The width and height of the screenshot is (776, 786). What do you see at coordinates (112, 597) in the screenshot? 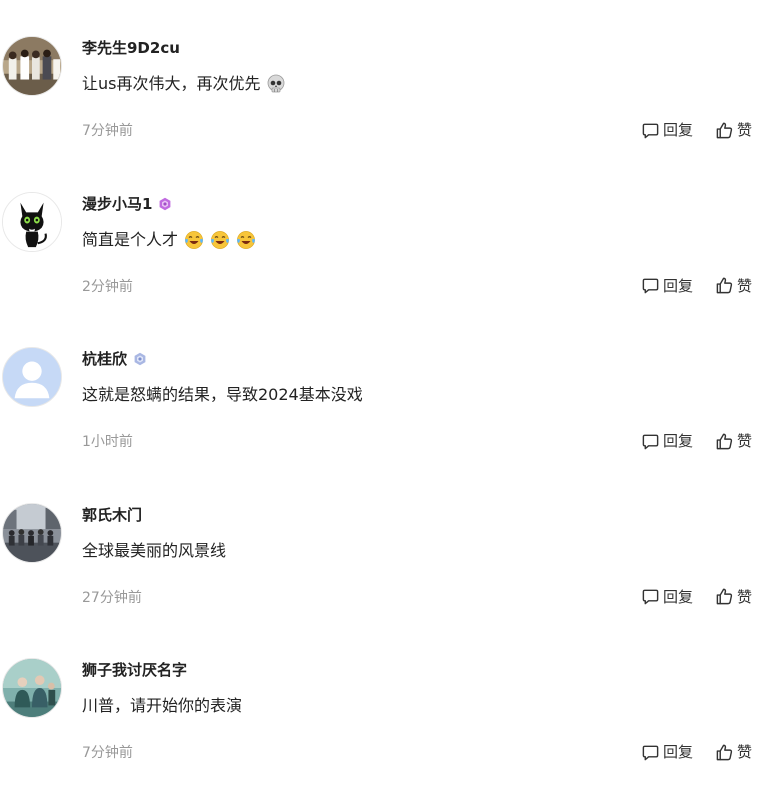
I see `comment-timestamp: 27分钟前` at bounding box center [112, 597].